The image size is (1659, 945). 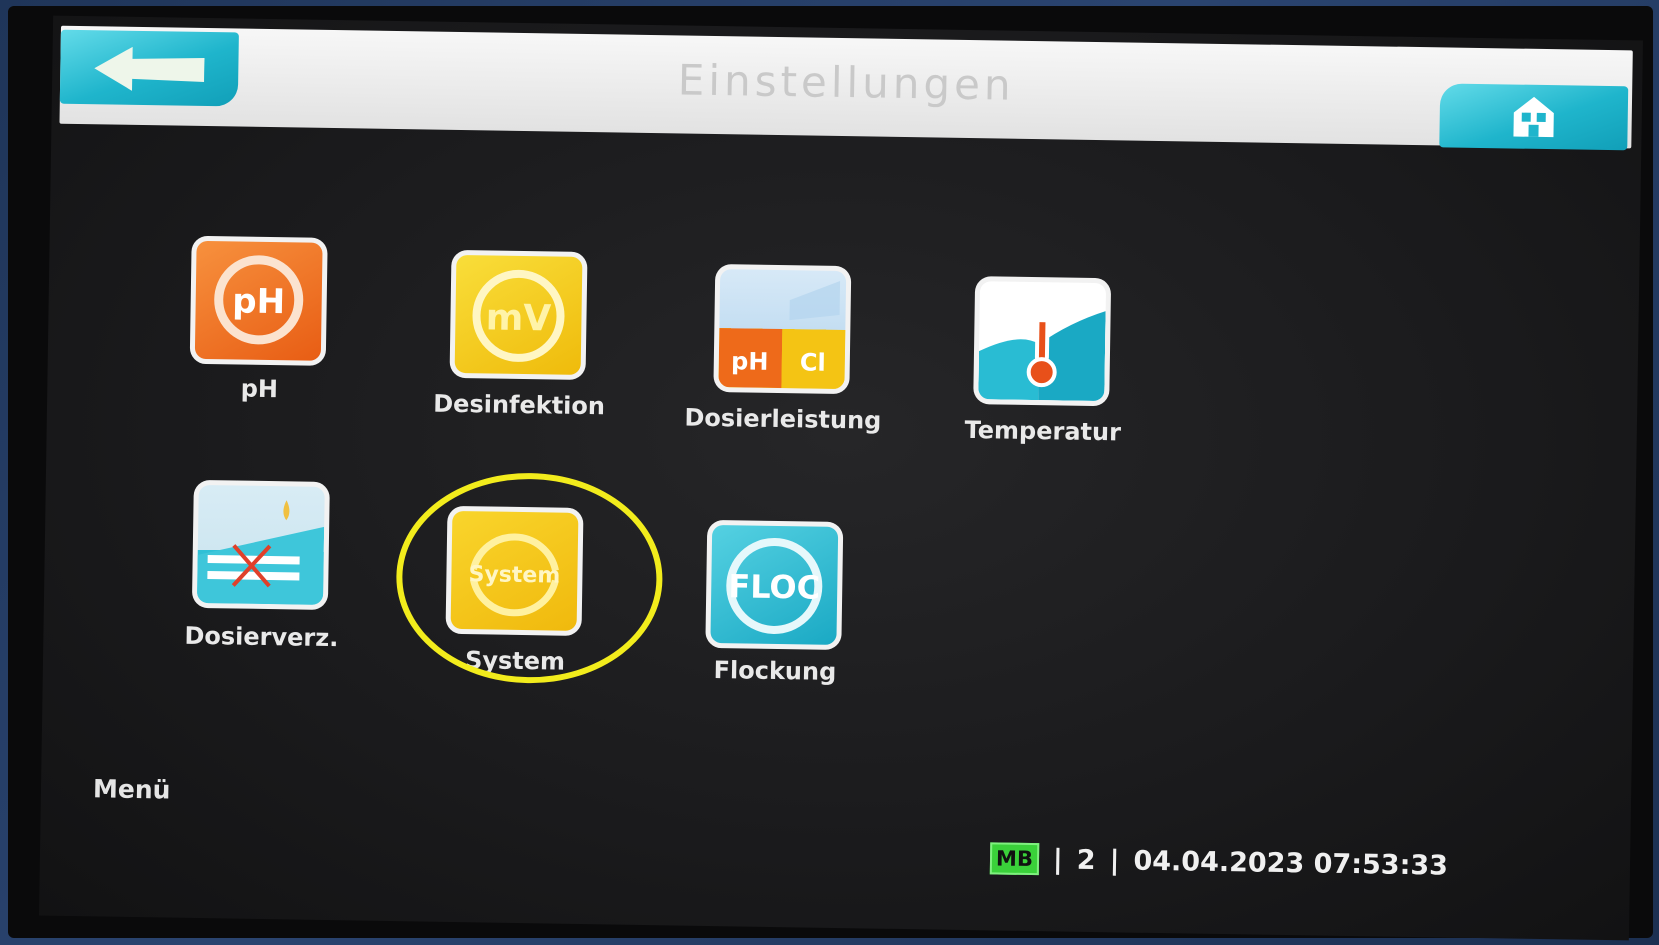 I want to click on page-title: Einstellungen, so click(x=846, y=82).